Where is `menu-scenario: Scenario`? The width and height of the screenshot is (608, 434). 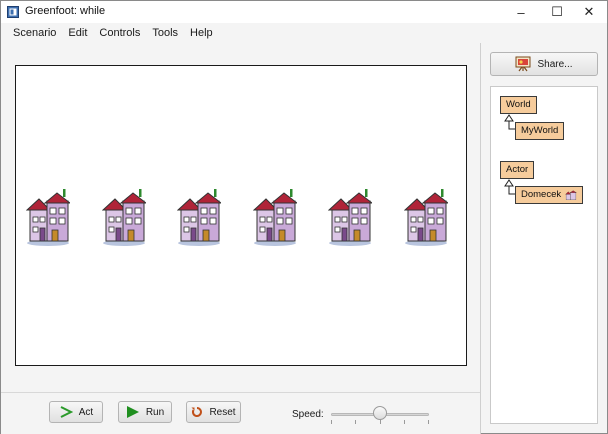 menu-scenario: Scenario is located at coordinates (34, 33).